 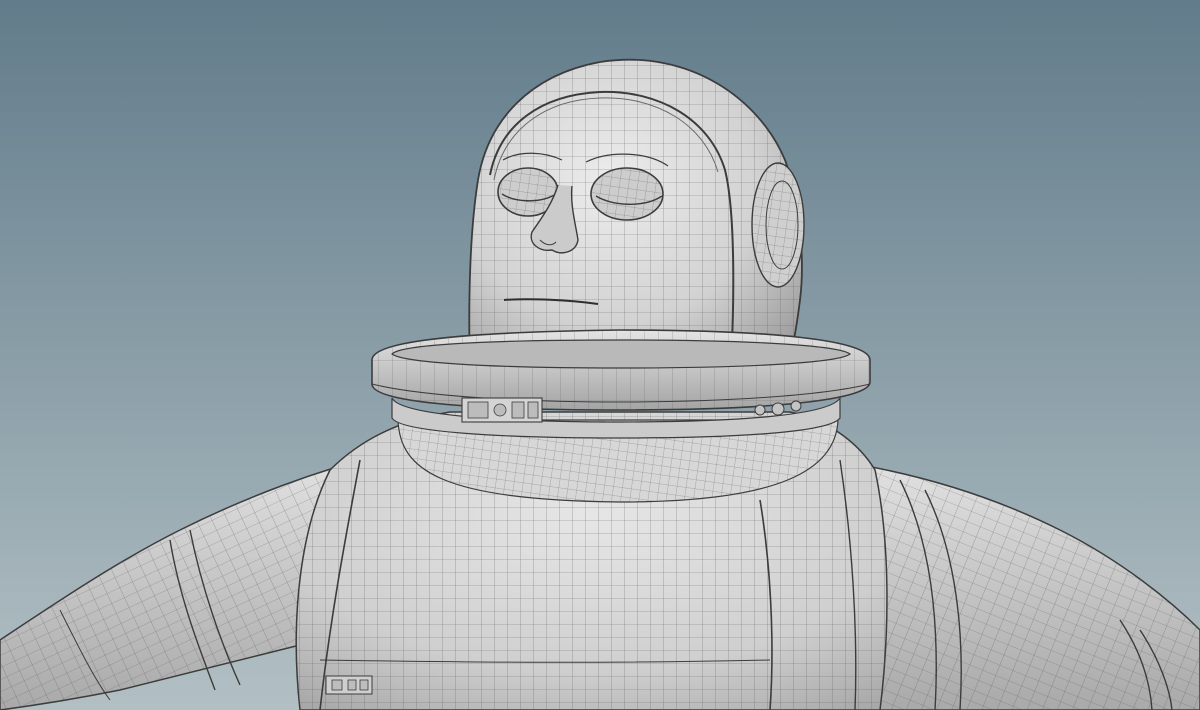 What do you see at coordinates (621, 384) in the screenshot?
I see `collar-ring` at bounding box center [621, 384].